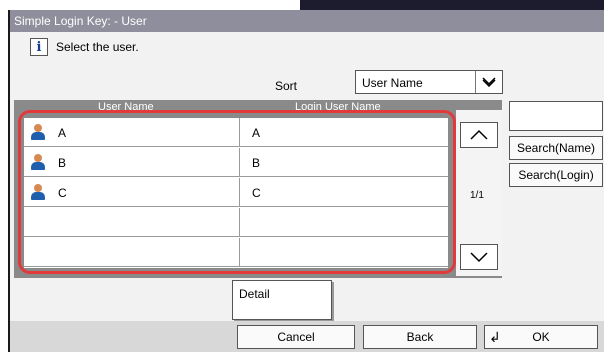 This screenshot has height=352, width=604. What do you see at coordinates (256, 133) in the screenshot?
I see `row-login-name: A` at bounding box center [256, 133].